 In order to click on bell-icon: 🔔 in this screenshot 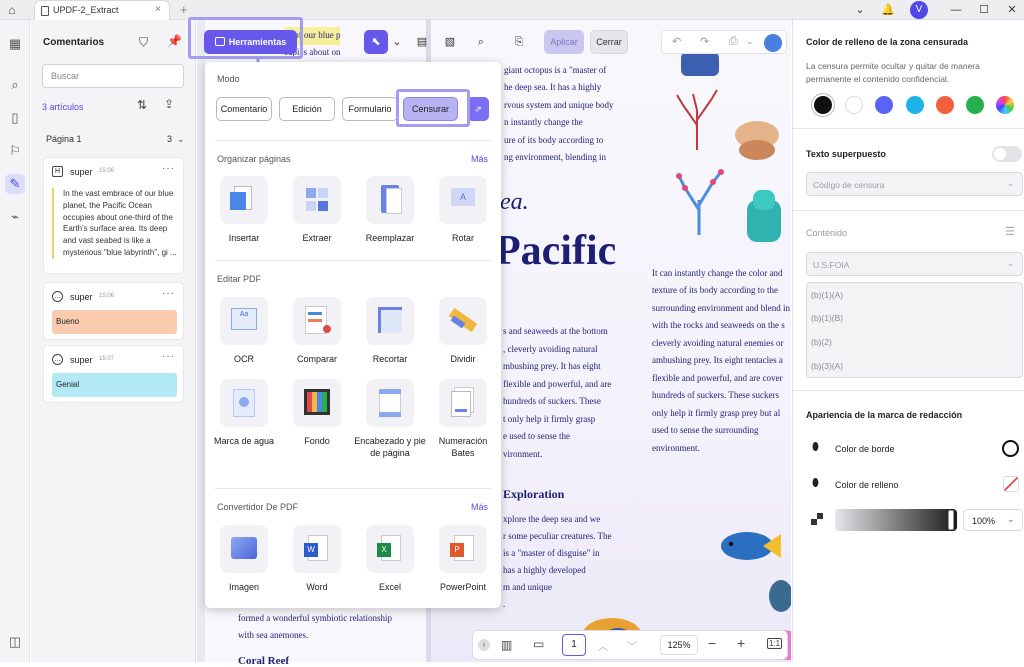, I will do `click(888, 10)`.